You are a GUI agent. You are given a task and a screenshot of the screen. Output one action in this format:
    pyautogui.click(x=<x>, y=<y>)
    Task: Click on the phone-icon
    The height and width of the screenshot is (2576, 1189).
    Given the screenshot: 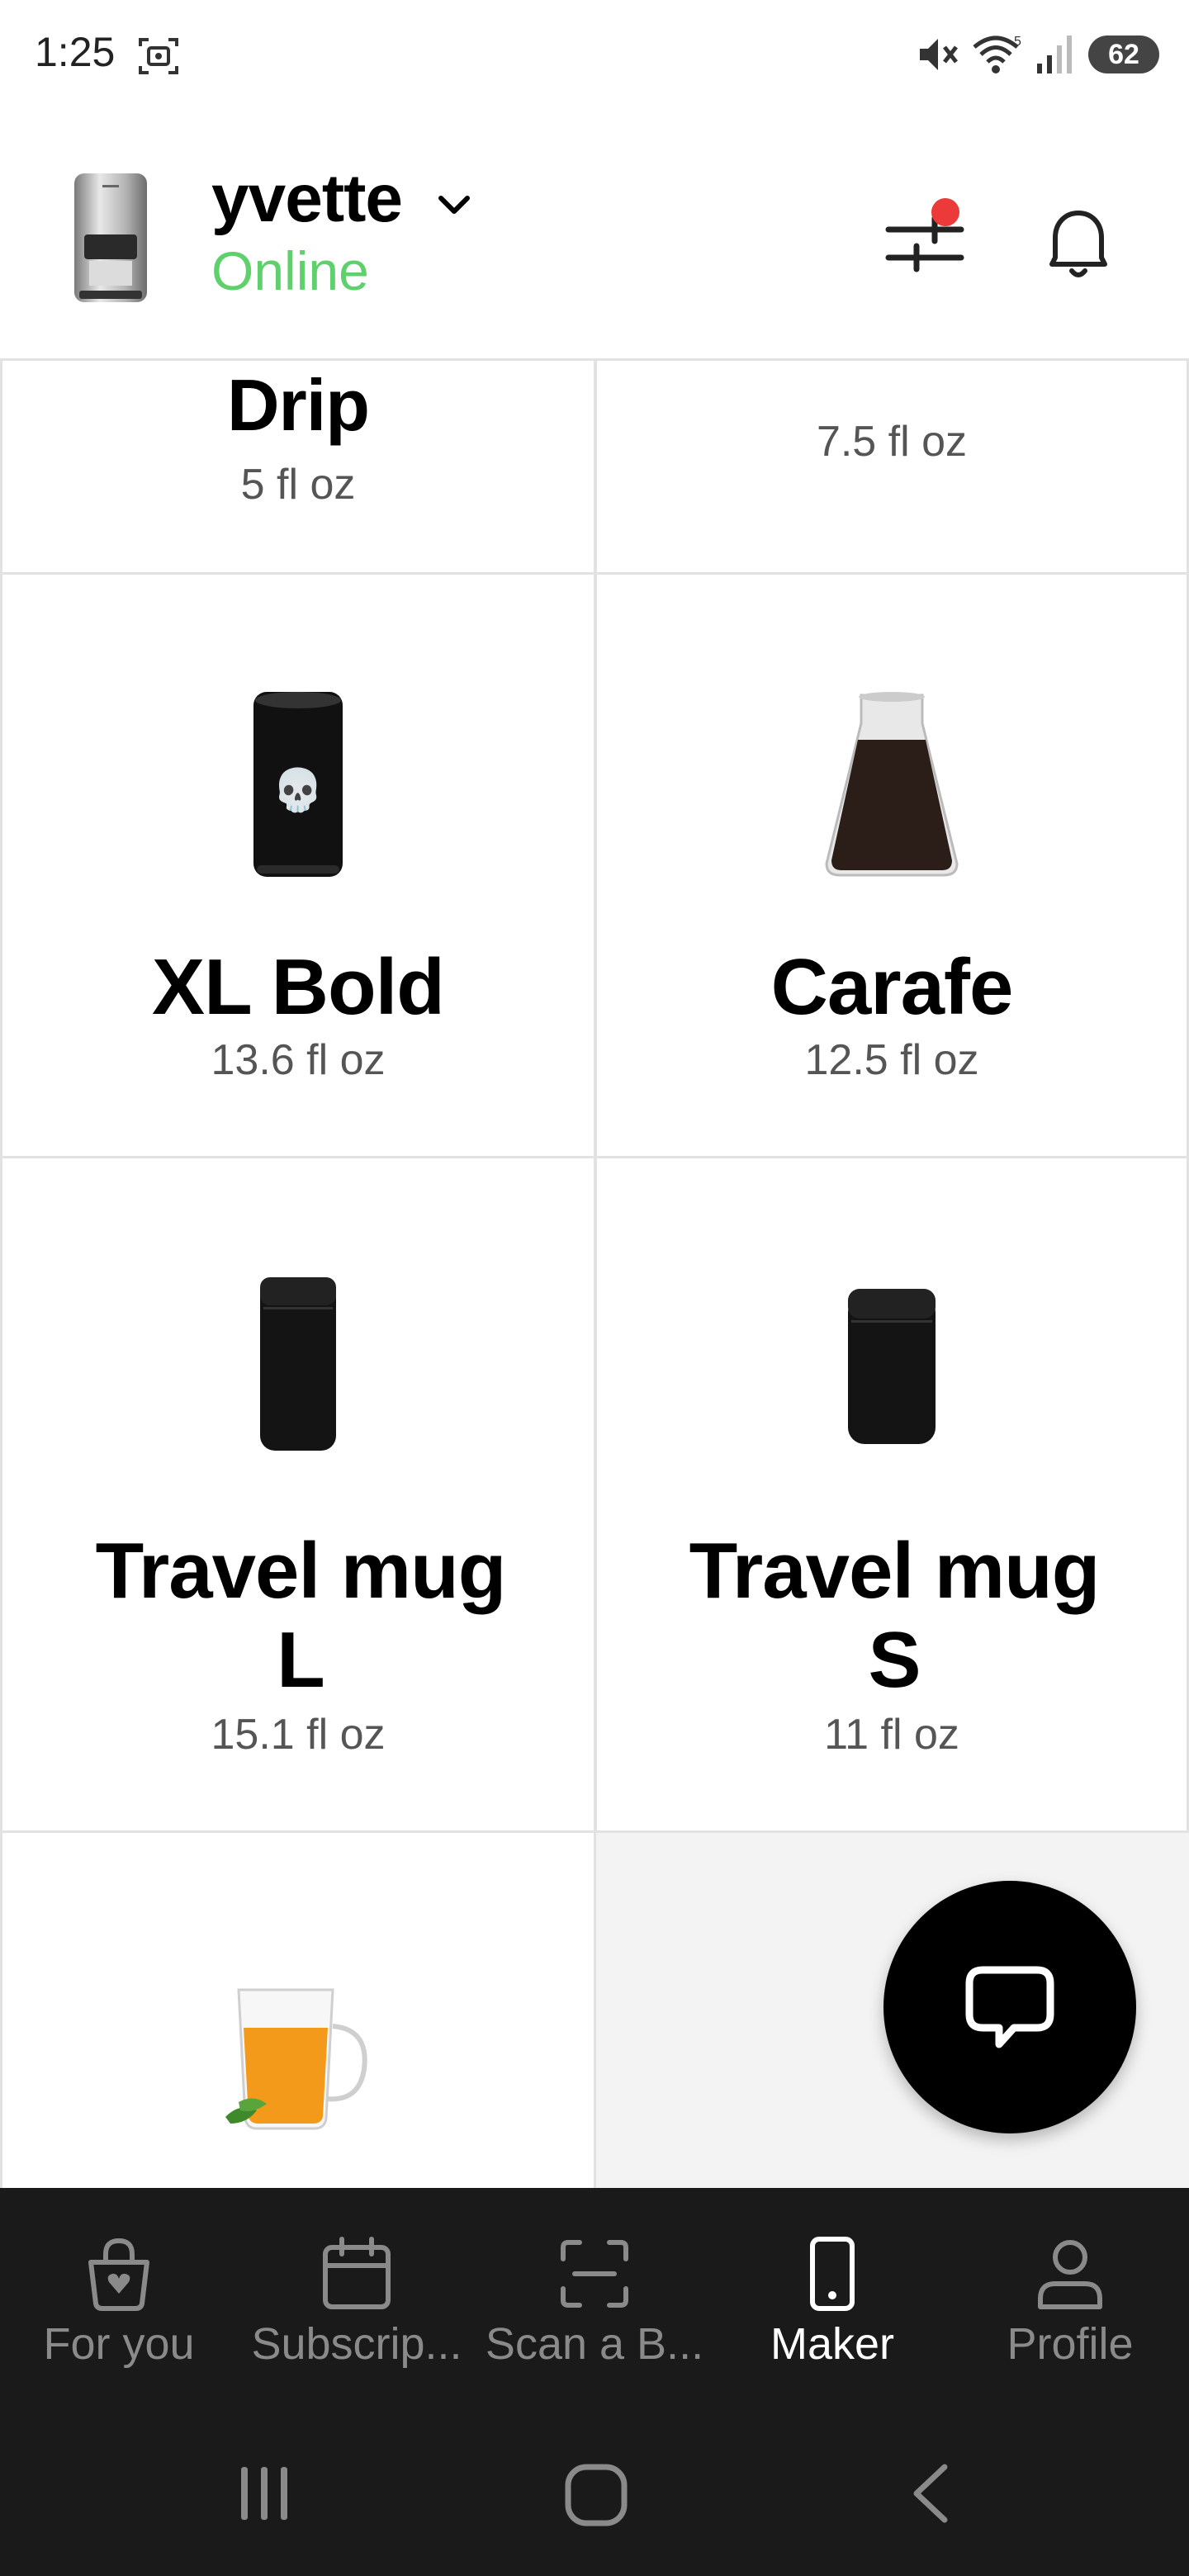 What is the action you would take?
    pyautogui.click(x=832, y=2274)
    